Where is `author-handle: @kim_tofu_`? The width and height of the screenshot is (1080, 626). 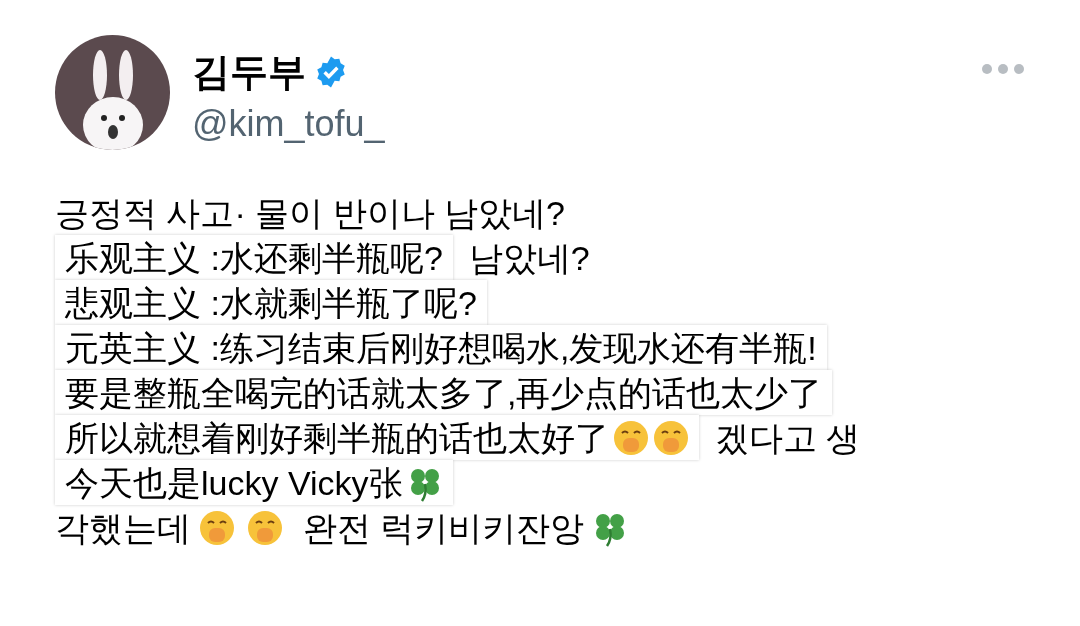
author-handle: @kim_tofu_ is located at coordinates (288, 124).